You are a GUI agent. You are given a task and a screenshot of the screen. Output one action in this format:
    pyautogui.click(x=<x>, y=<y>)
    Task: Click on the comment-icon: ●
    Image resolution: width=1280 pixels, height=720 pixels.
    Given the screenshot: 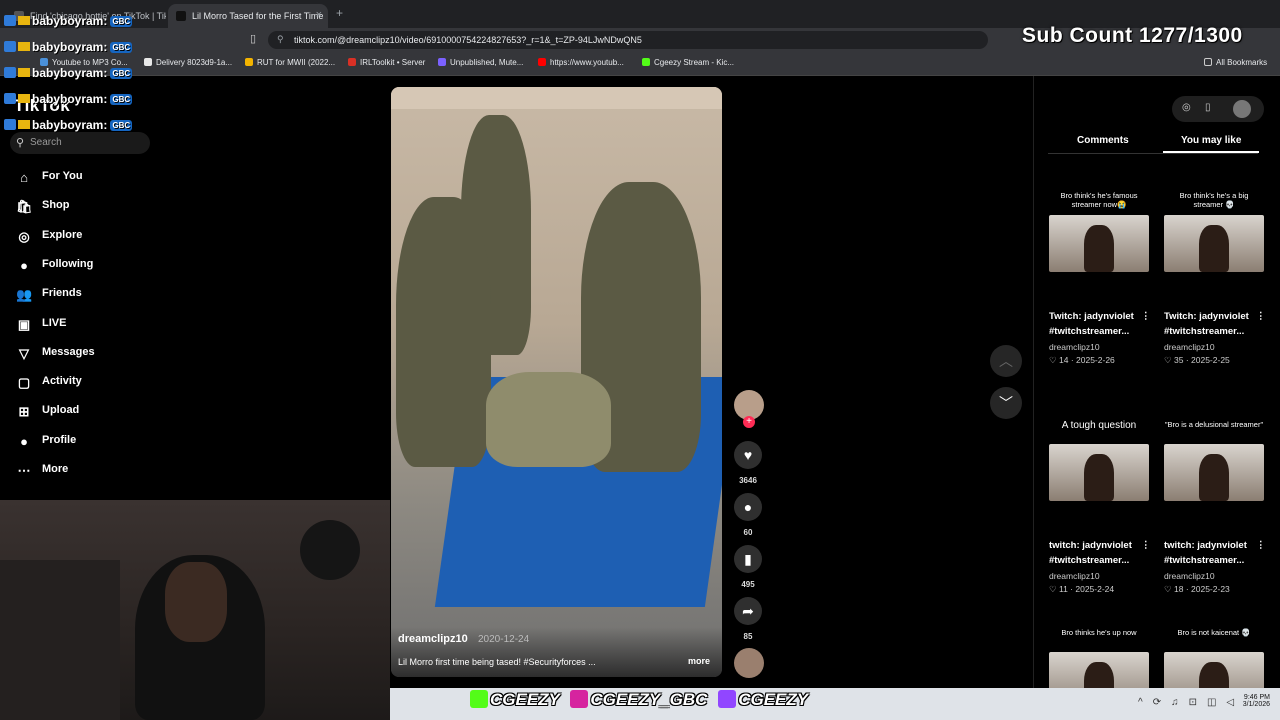 What is the action you would take?
    pyautogui.click(x=748, y=507)
    